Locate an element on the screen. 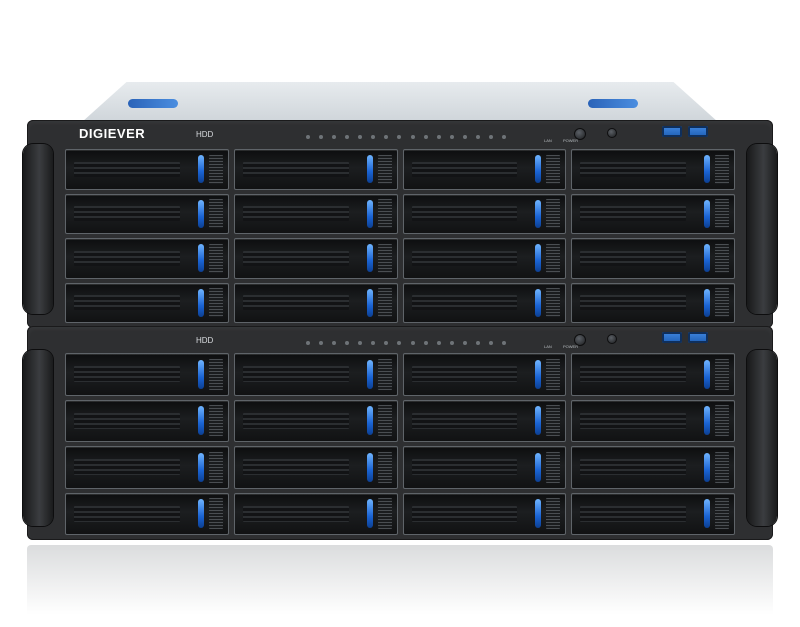 This screenshot has height=627, width=800. front-panel: DIGIEVER HDD LAN POWER is located at coordinates (400, 135).